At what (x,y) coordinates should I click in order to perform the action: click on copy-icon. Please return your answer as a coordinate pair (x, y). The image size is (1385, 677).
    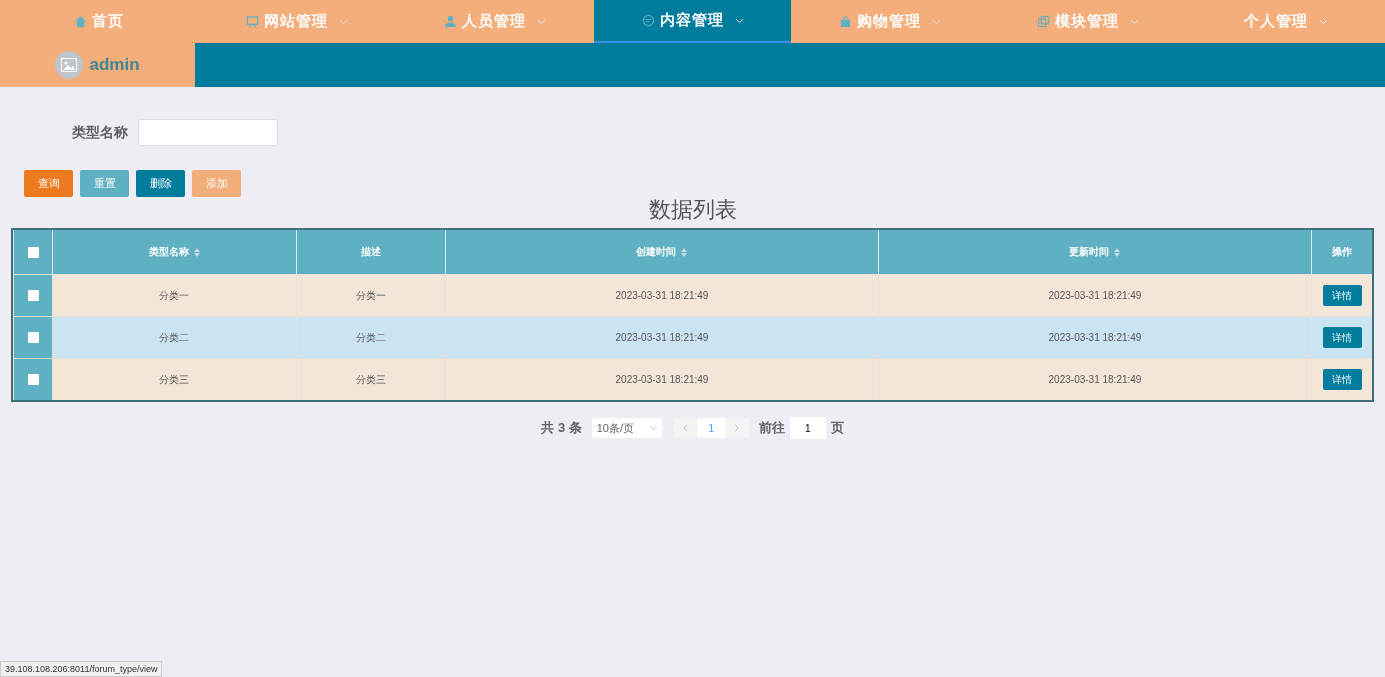
    Looking at the image, I should click on (1044, 21).